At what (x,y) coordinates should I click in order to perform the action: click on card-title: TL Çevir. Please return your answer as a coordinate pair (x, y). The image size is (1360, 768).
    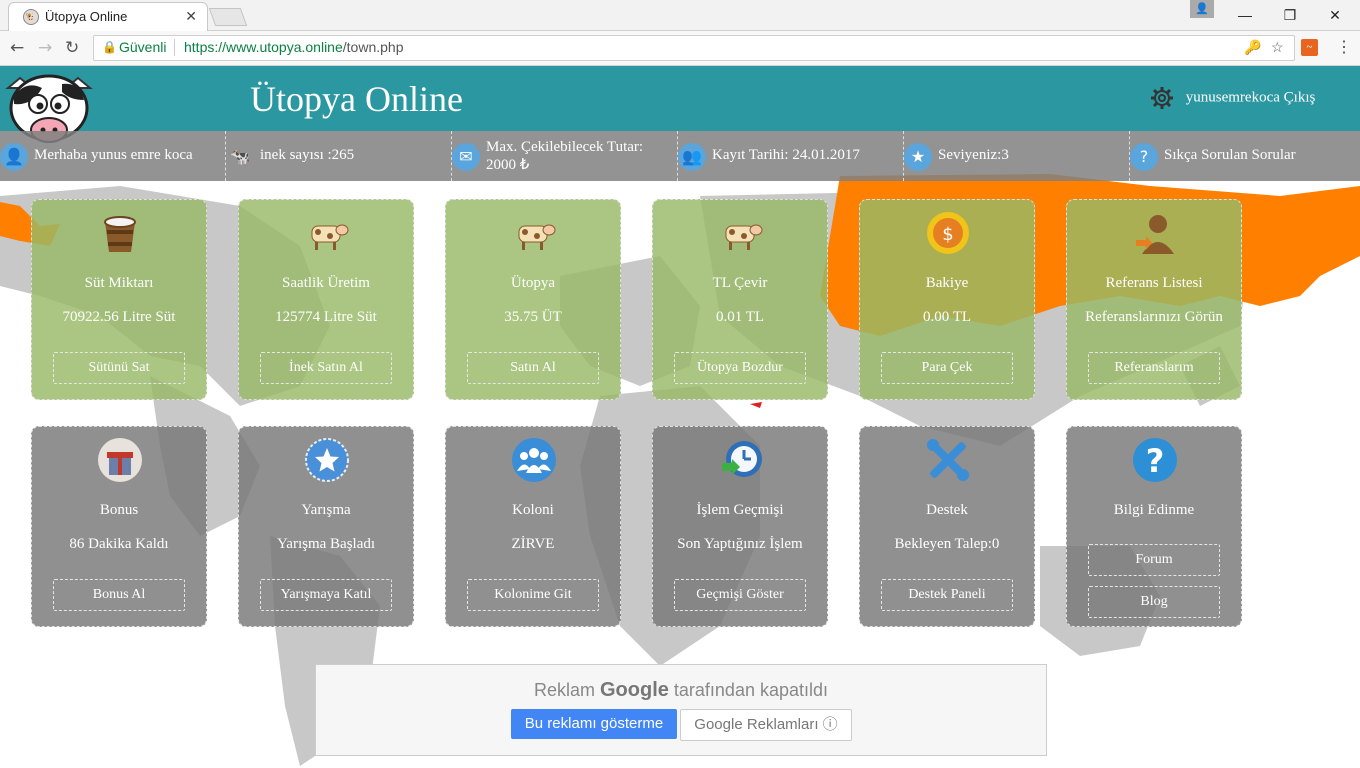
    Looking at the image, I should click on (740, 283).